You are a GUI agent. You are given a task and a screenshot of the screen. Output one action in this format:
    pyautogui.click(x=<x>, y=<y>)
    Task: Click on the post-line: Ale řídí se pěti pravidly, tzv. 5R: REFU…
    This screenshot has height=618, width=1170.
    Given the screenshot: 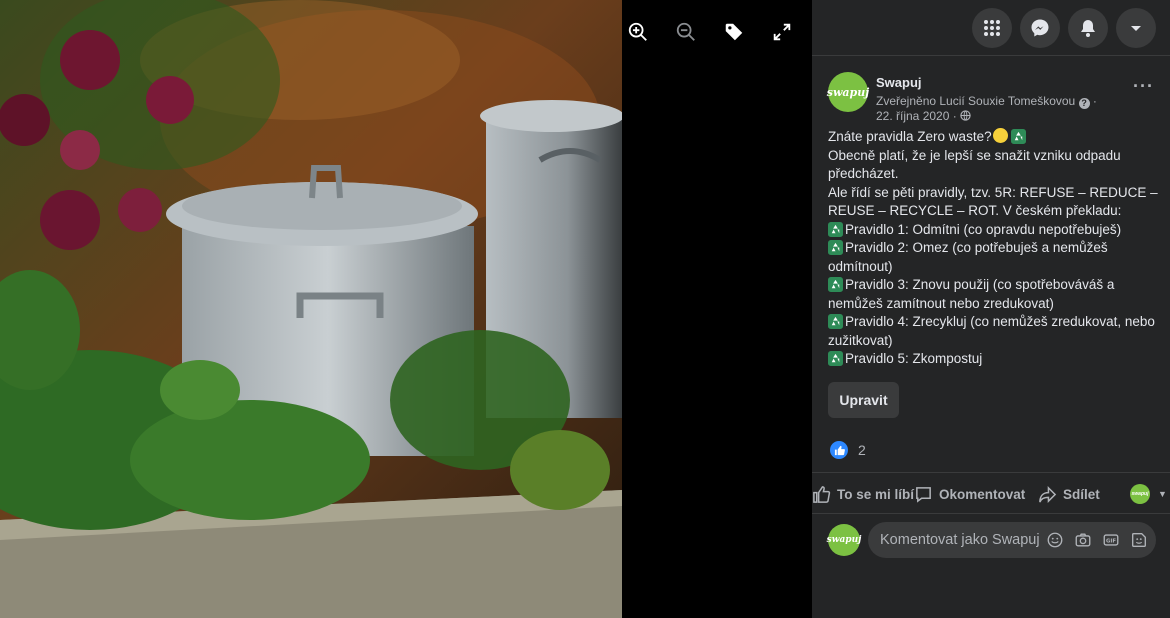 What is the action you would take?
    pyautogui.click(x=993, y=201)
    